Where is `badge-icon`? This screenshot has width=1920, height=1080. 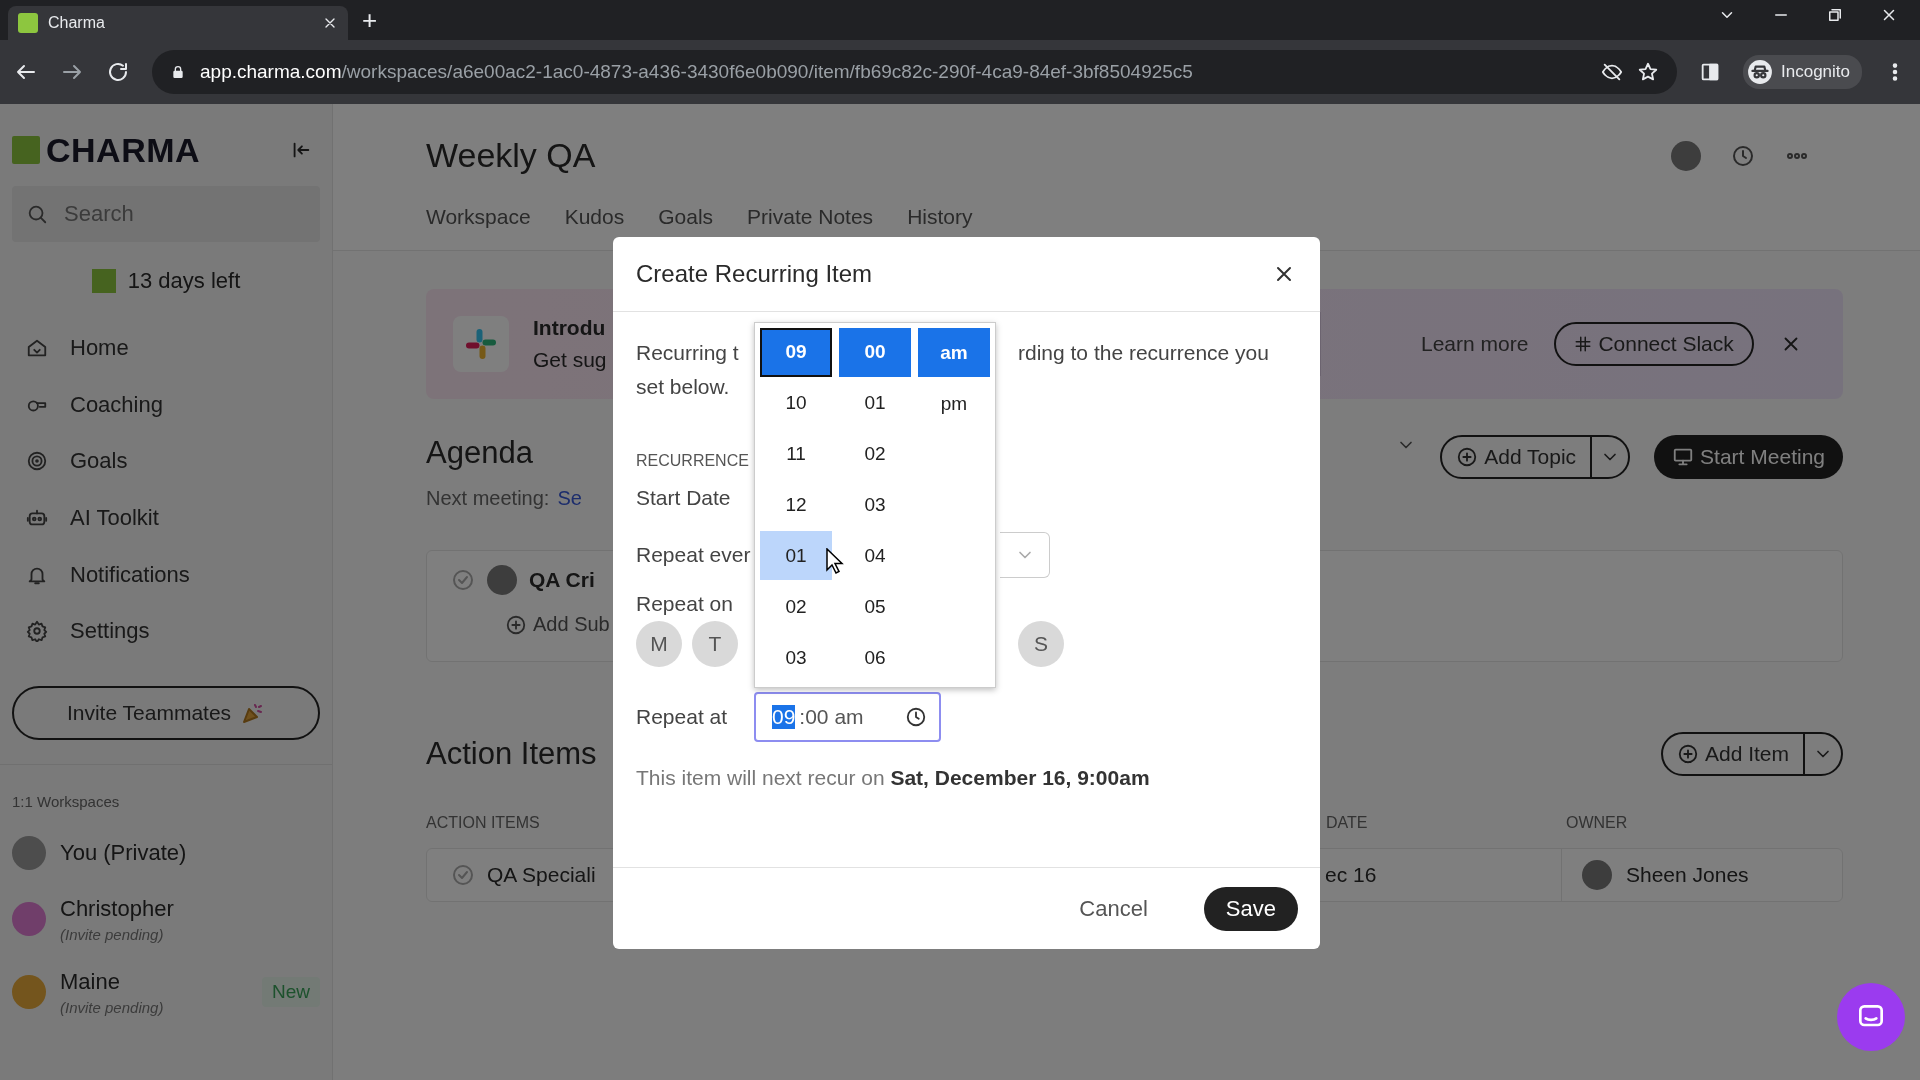 badge-icon is located at coordinates (103, 281).